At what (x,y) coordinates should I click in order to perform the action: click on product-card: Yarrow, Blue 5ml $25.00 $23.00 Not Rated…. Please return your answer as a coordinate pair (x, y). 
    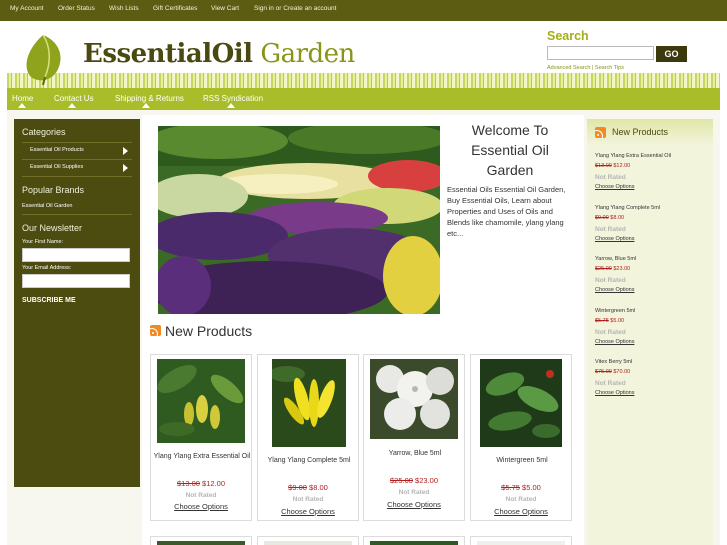
    Looking at the image, I should click on (414, 437).